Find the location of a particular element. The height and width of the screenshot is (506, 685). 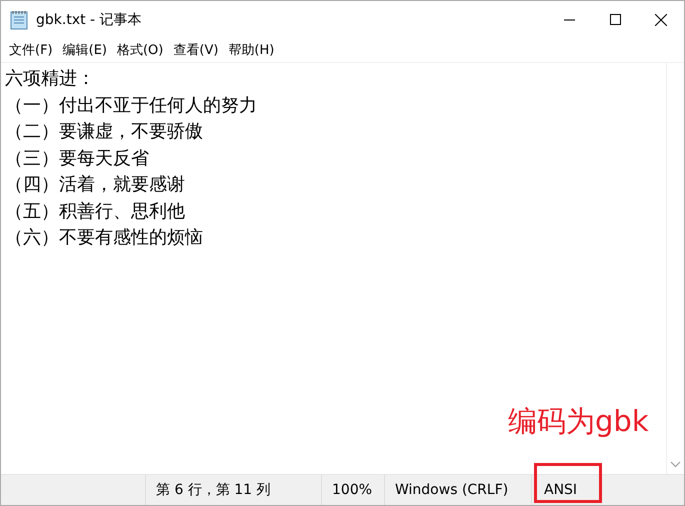

window-title: gbk.txt - 记事本 is located at coordinates (89, 19).